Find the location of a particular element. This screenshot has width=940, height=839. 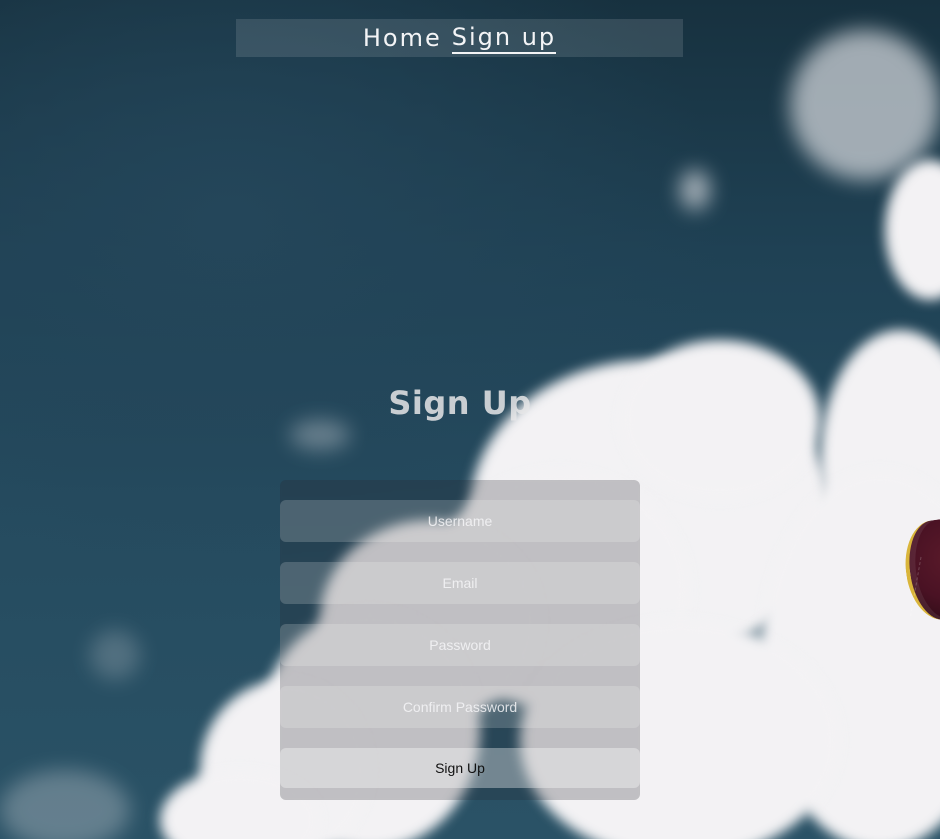

signup-form: Sign Up is located at coordinates (460, 640).